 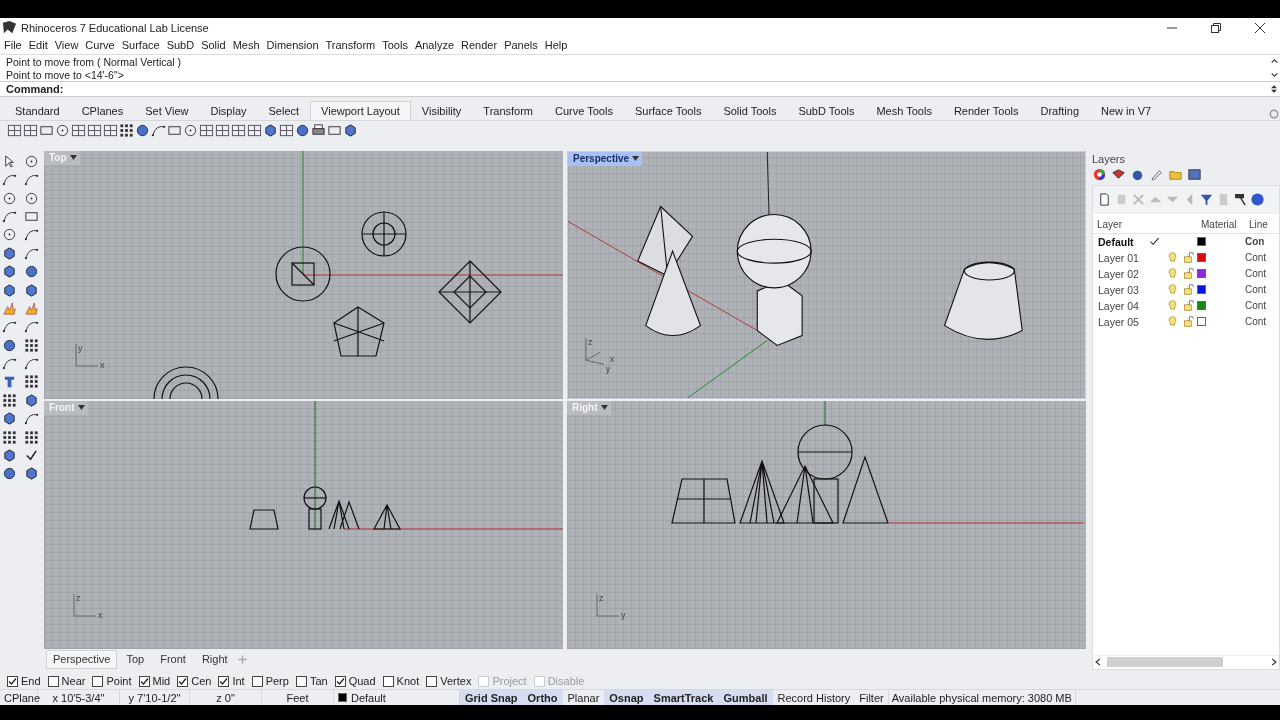 What do you see at coordinates (180, 45) in the screenshot?
I see `menu-item: SubD` at bounding box center [180, 45].